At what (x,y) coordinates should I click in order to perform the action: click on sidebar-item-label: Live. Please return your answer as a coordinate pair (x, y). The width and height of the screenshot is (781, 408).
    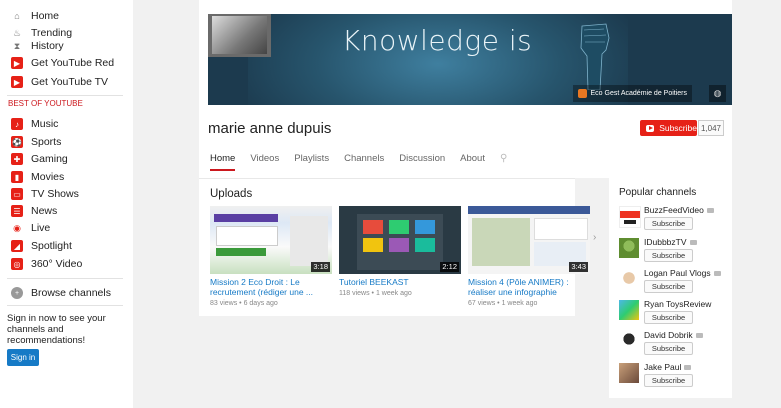
    Looking at the image, I should click on (41, 228).